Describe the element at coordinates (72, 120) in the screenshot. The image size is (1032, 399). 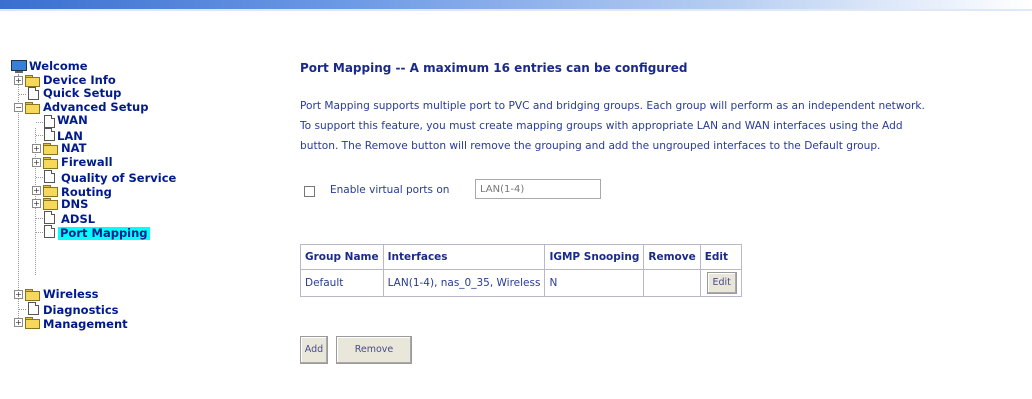
I see `sidebar-item-label: WAN` at that location.